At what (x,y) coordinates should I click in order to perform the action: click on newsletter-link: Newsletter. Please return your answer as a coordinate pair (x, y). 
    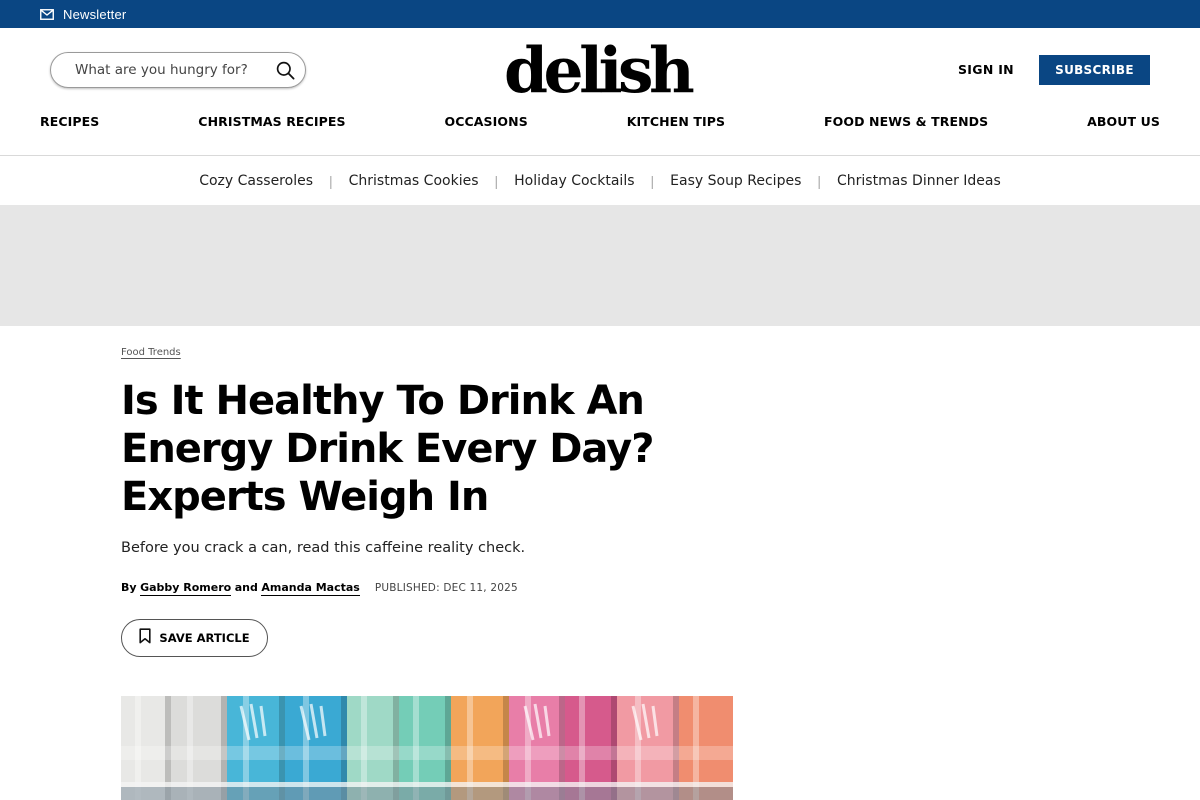
    Looking at the image, I should click on (83, 14).